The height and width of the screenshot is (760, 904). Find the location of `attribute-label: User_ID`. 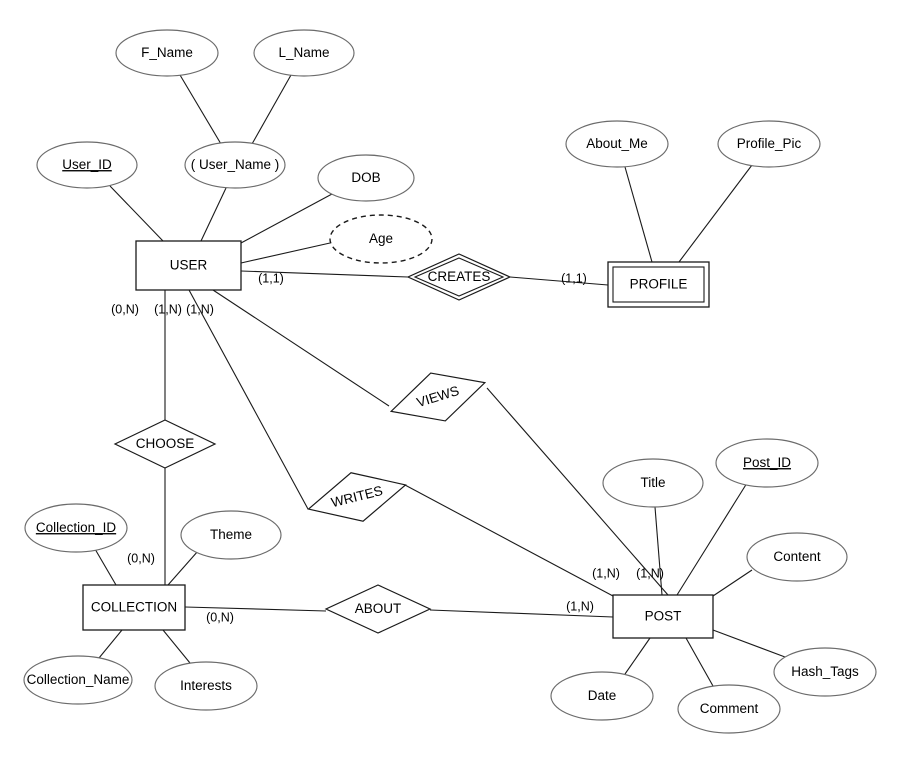

attribute-label: User_ID is located at coordinates (87, 164).